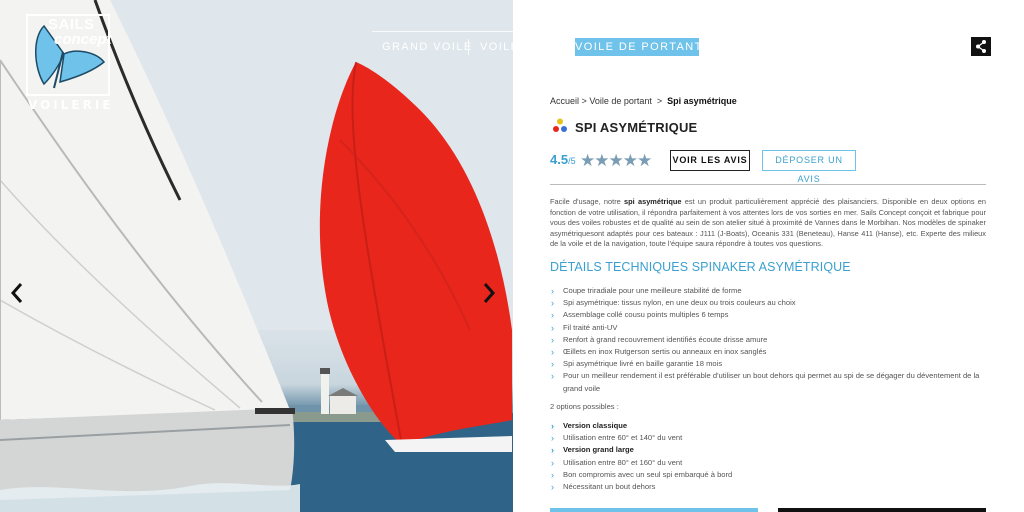  I want to click on top-link-actualites: Actualités, so click(815, 16).